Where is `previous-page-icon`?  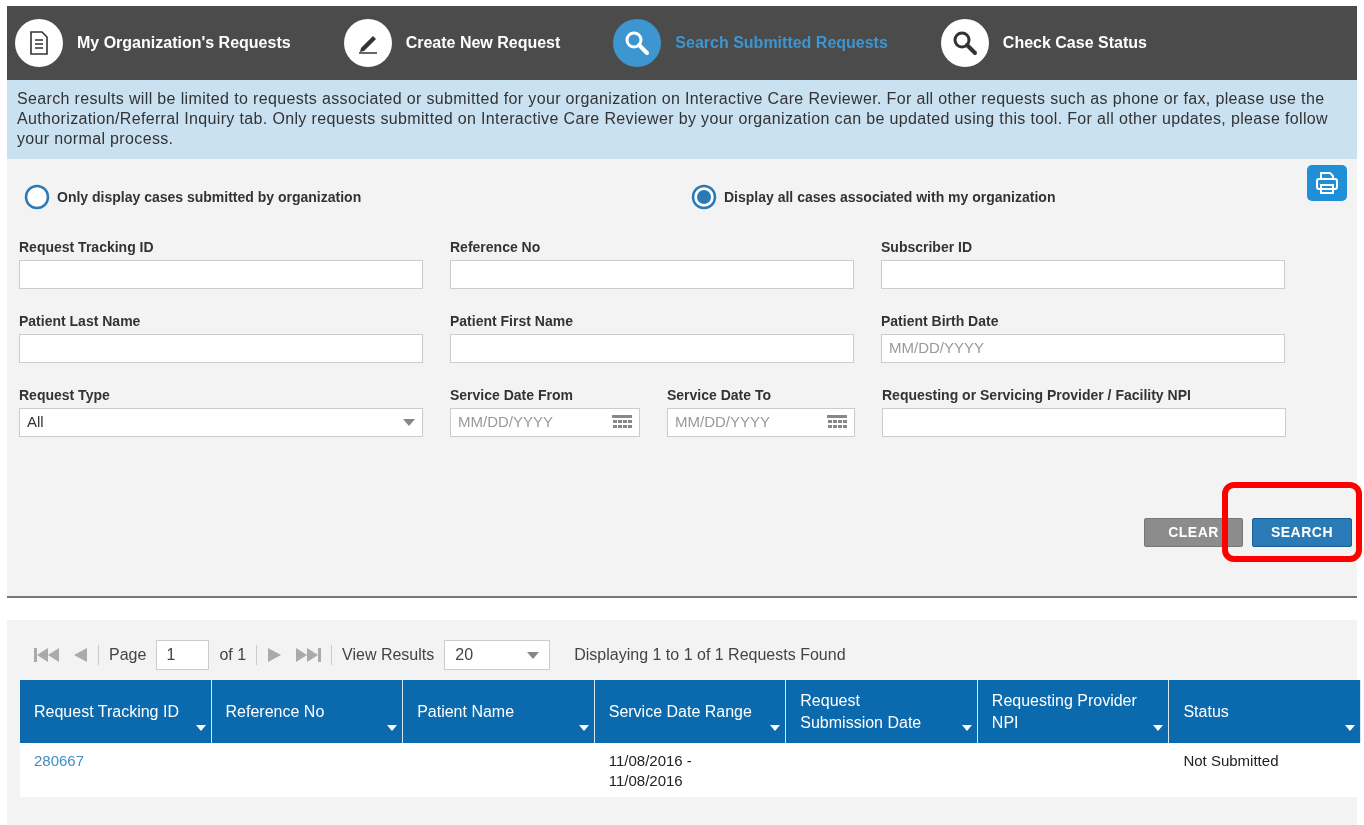
previous-page-icon is located at coordinates (80, 655).